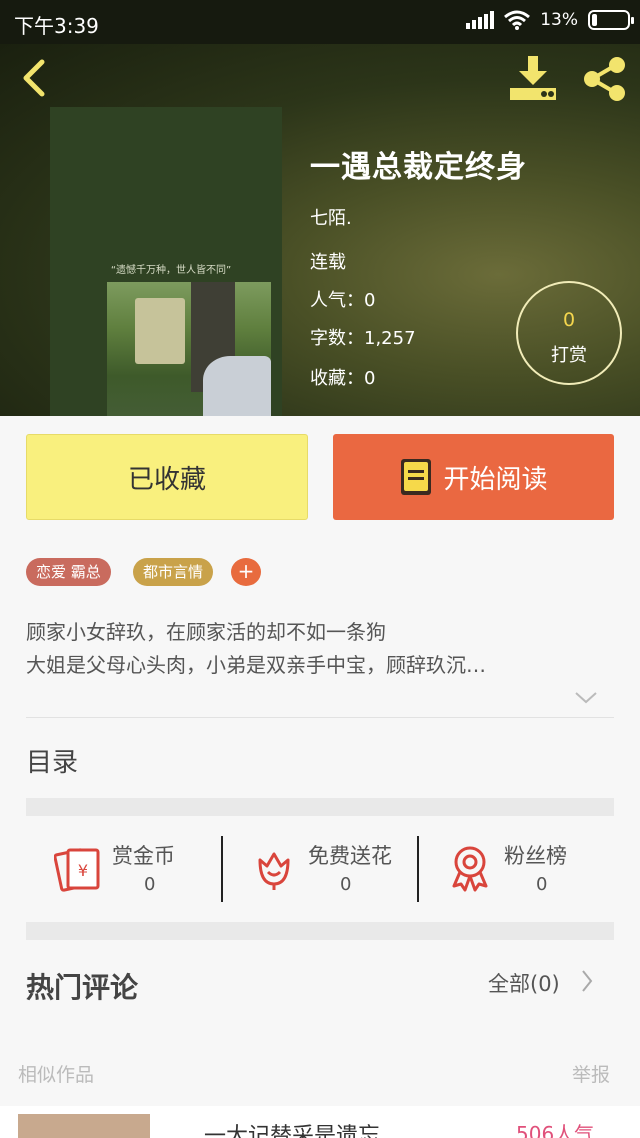  I want to click on book-status: 连载, so click(328, 262).